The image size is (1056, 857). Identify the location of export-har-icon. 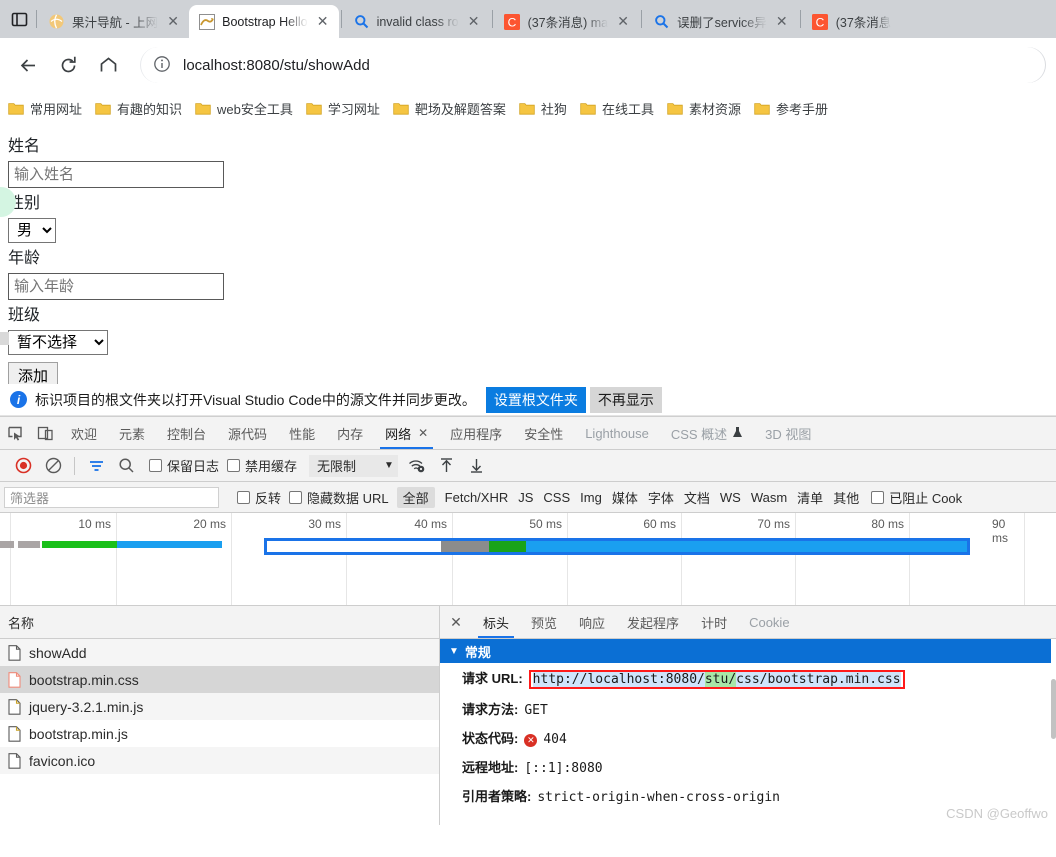
(477, 466).